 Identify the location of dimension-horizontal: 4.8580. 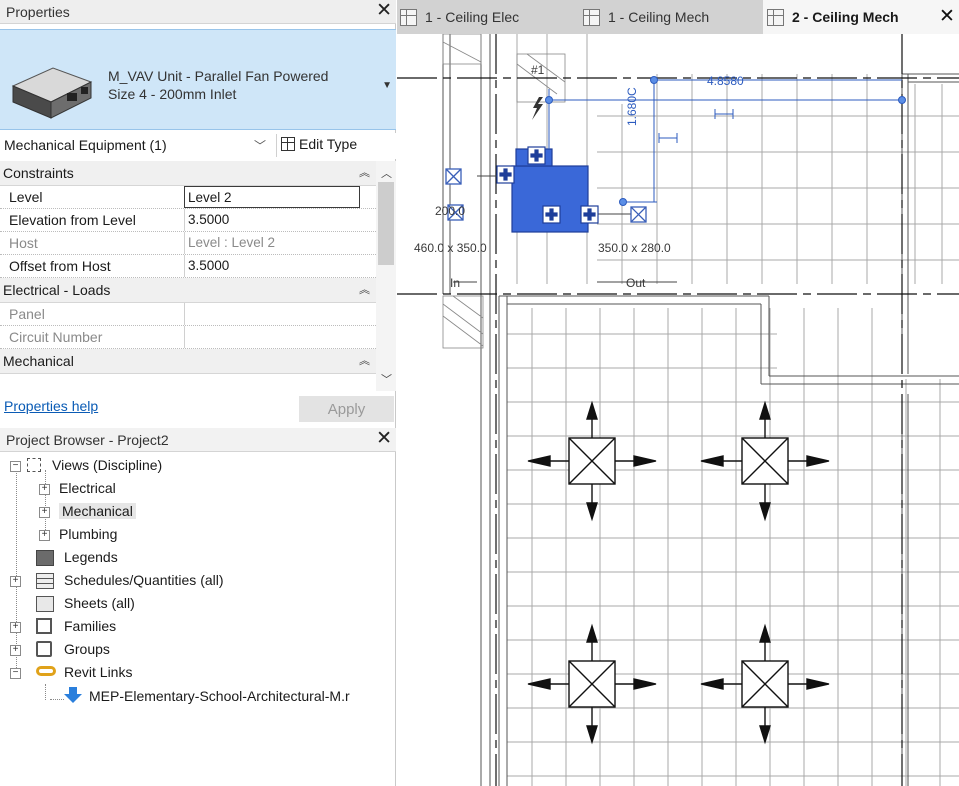
(725, 81).